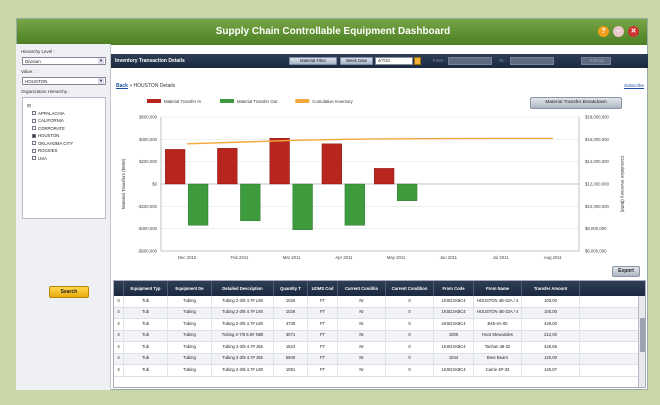  What do you see at coordinates (551, 324) in the screenshot?
I see `table-cell: 428,00` at bounding box center [551, 324].